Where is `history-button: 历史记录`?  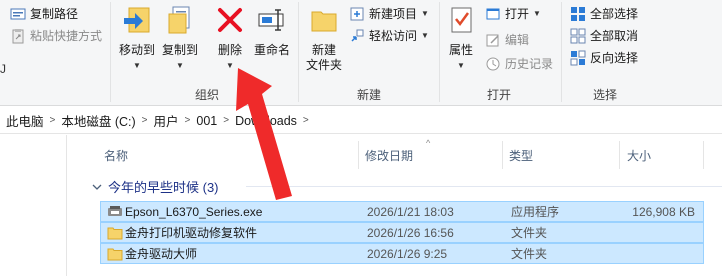
history-button: 历史记录 is located at coordinates (519, 63).